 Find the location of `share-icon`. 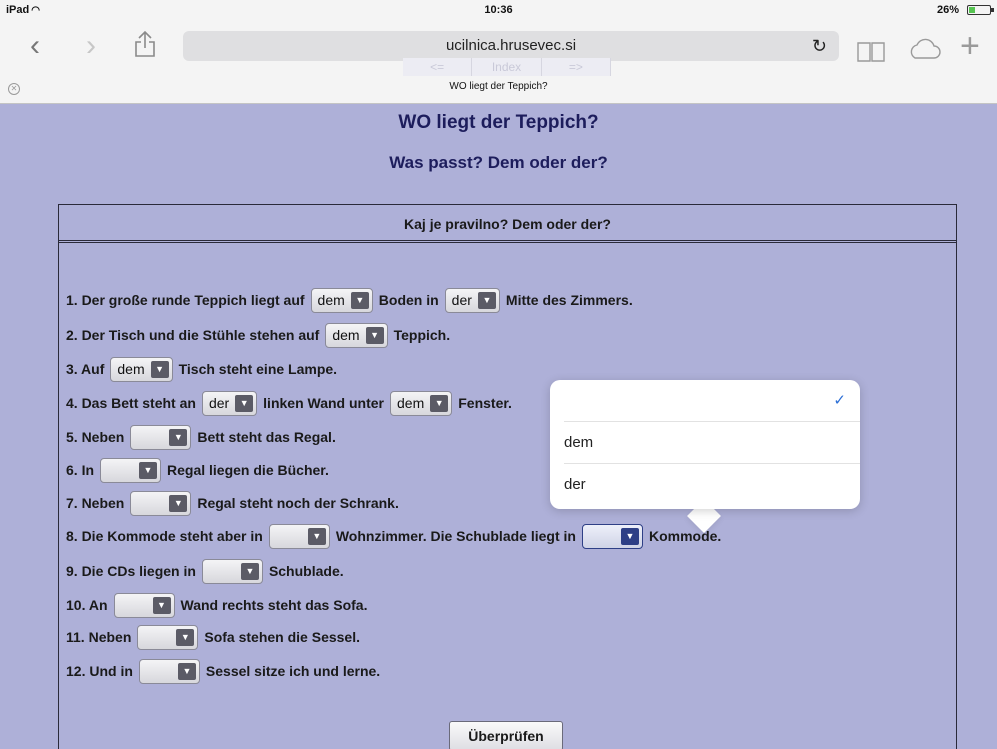

share-icon is located at coordinates (145, 48).